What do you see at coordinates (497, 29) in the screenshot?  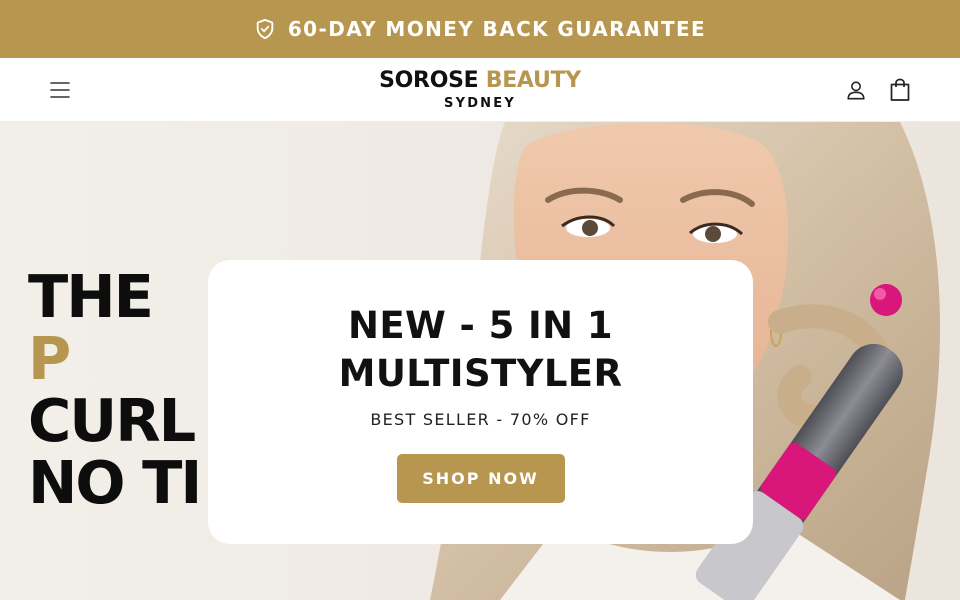 I see `announcement-text: 60-DAY MONEY BACK GUARANTEE` at bounding box center [497, 29].